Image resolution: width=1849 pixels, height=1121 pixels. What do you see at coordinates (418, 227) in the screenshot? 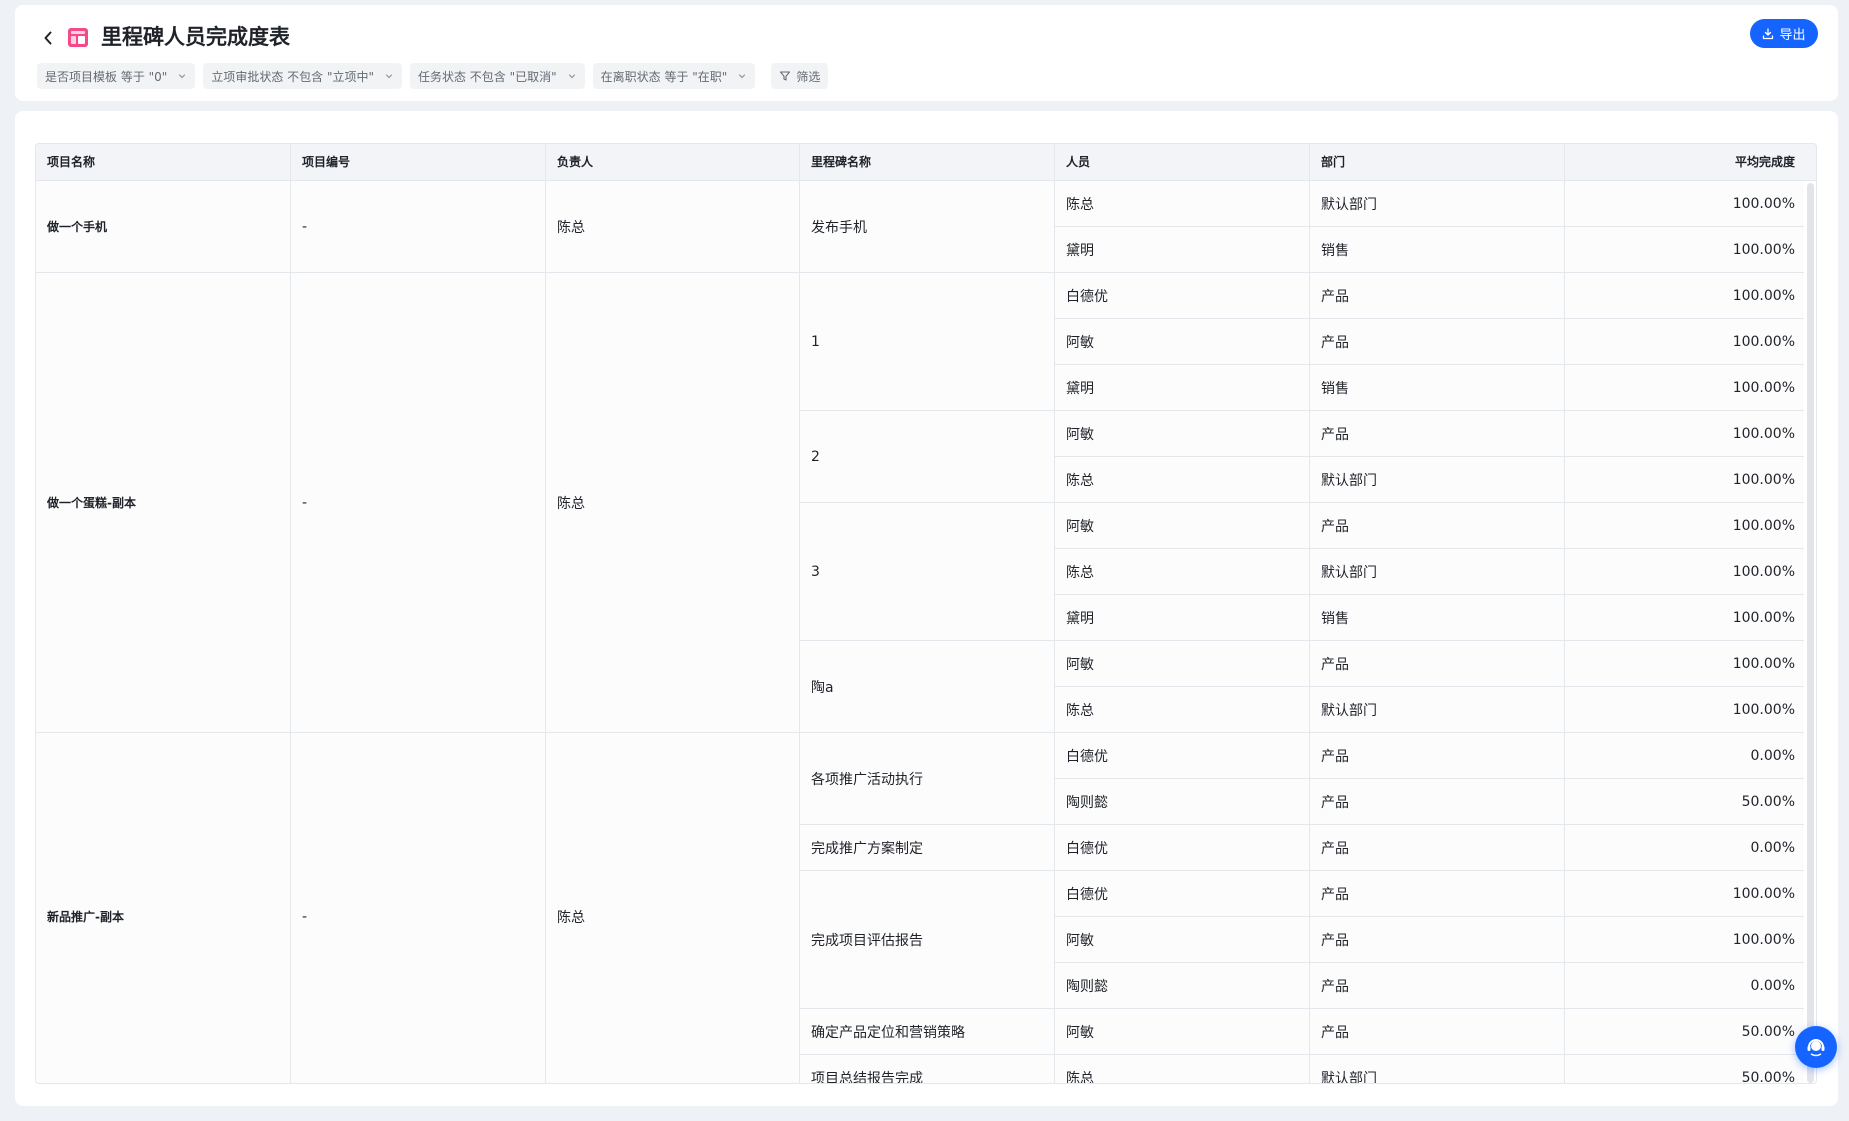
I see `cell-project-code: -` at bounding box center [418, 227].